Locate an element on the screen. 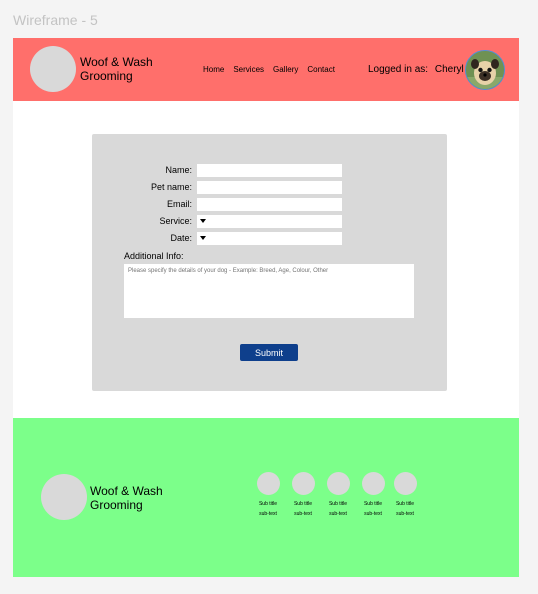 Image resolution: width=538 pixels, height=594 pixels. nav-home: Home is located at coordinates (213, 69).